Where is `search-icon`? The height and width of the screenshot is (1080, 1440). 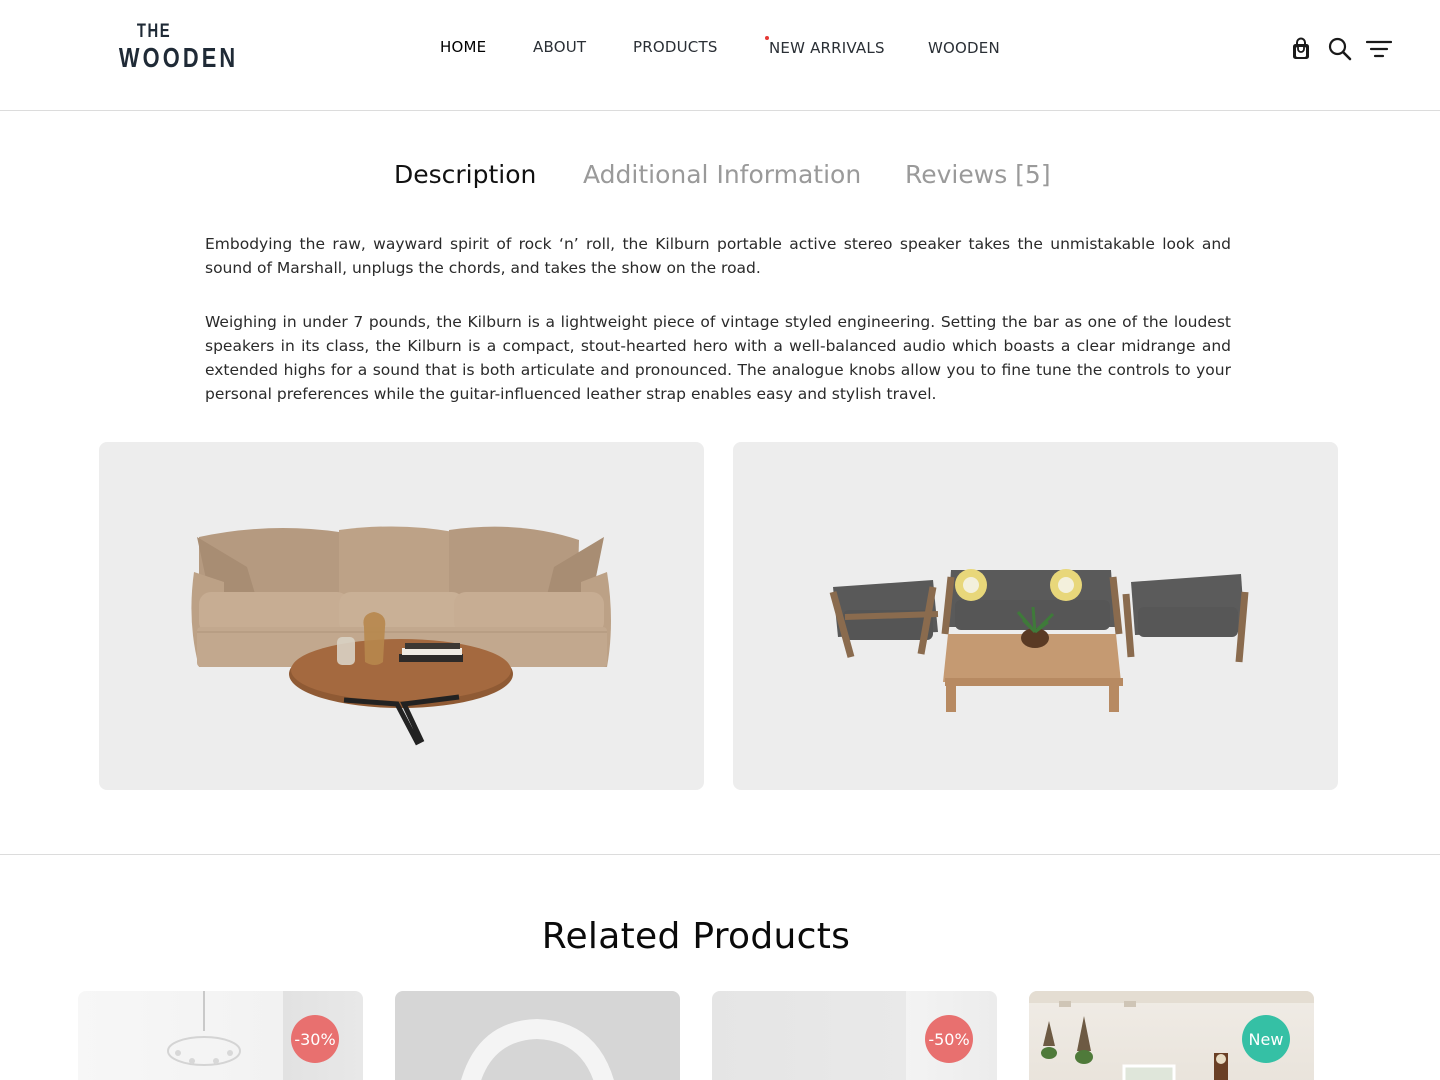 search-icon is located at coordinates (1340, 49).